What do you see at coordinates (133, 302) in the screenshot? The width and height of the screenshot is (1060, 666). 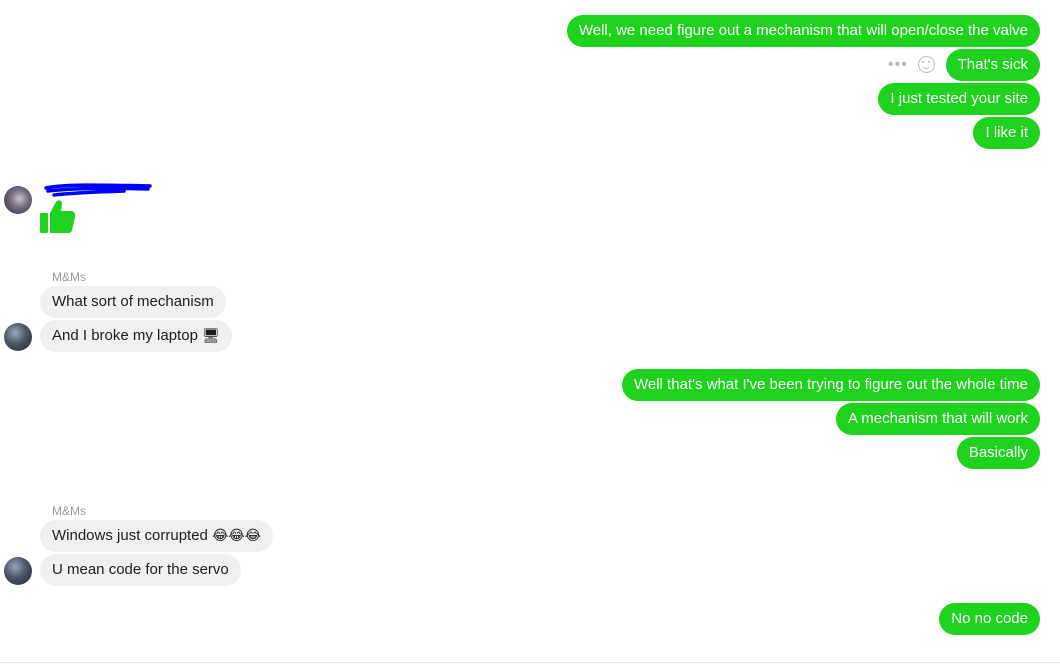 I see `incoming-message: What sort of mechanism` at bounding box center [133, 302].